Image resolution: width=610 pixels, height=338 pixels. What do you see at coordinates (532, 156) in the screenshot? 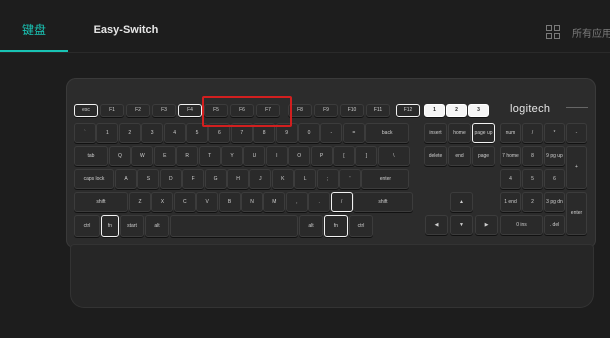
I see `key-8: 8` at bounding box center [532, 156].